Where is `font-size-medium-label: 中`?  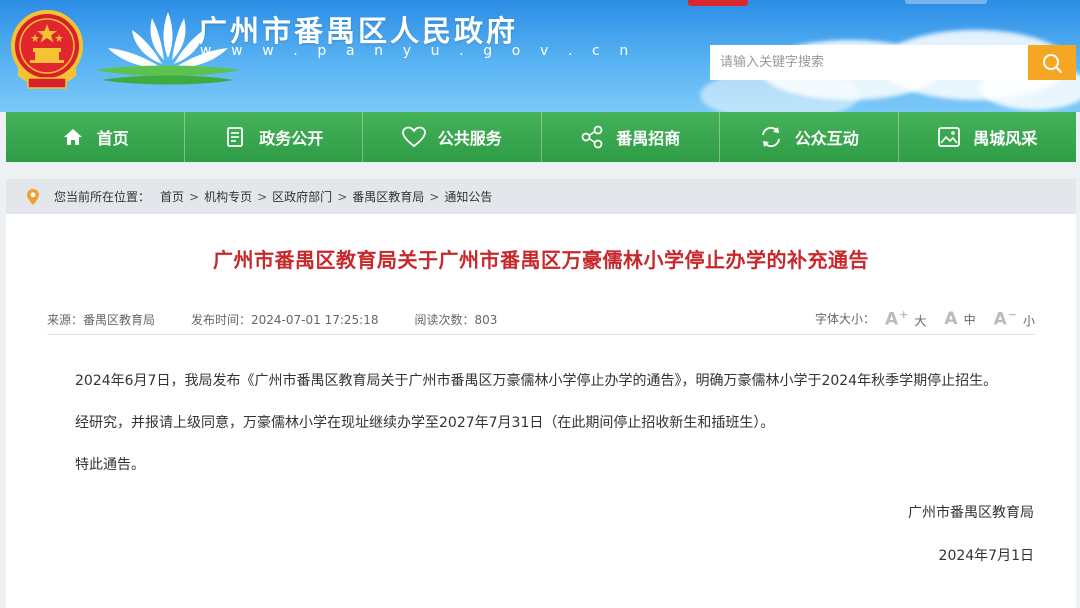 font-size-medium-label: 中 is located at coordinates (969, 319).